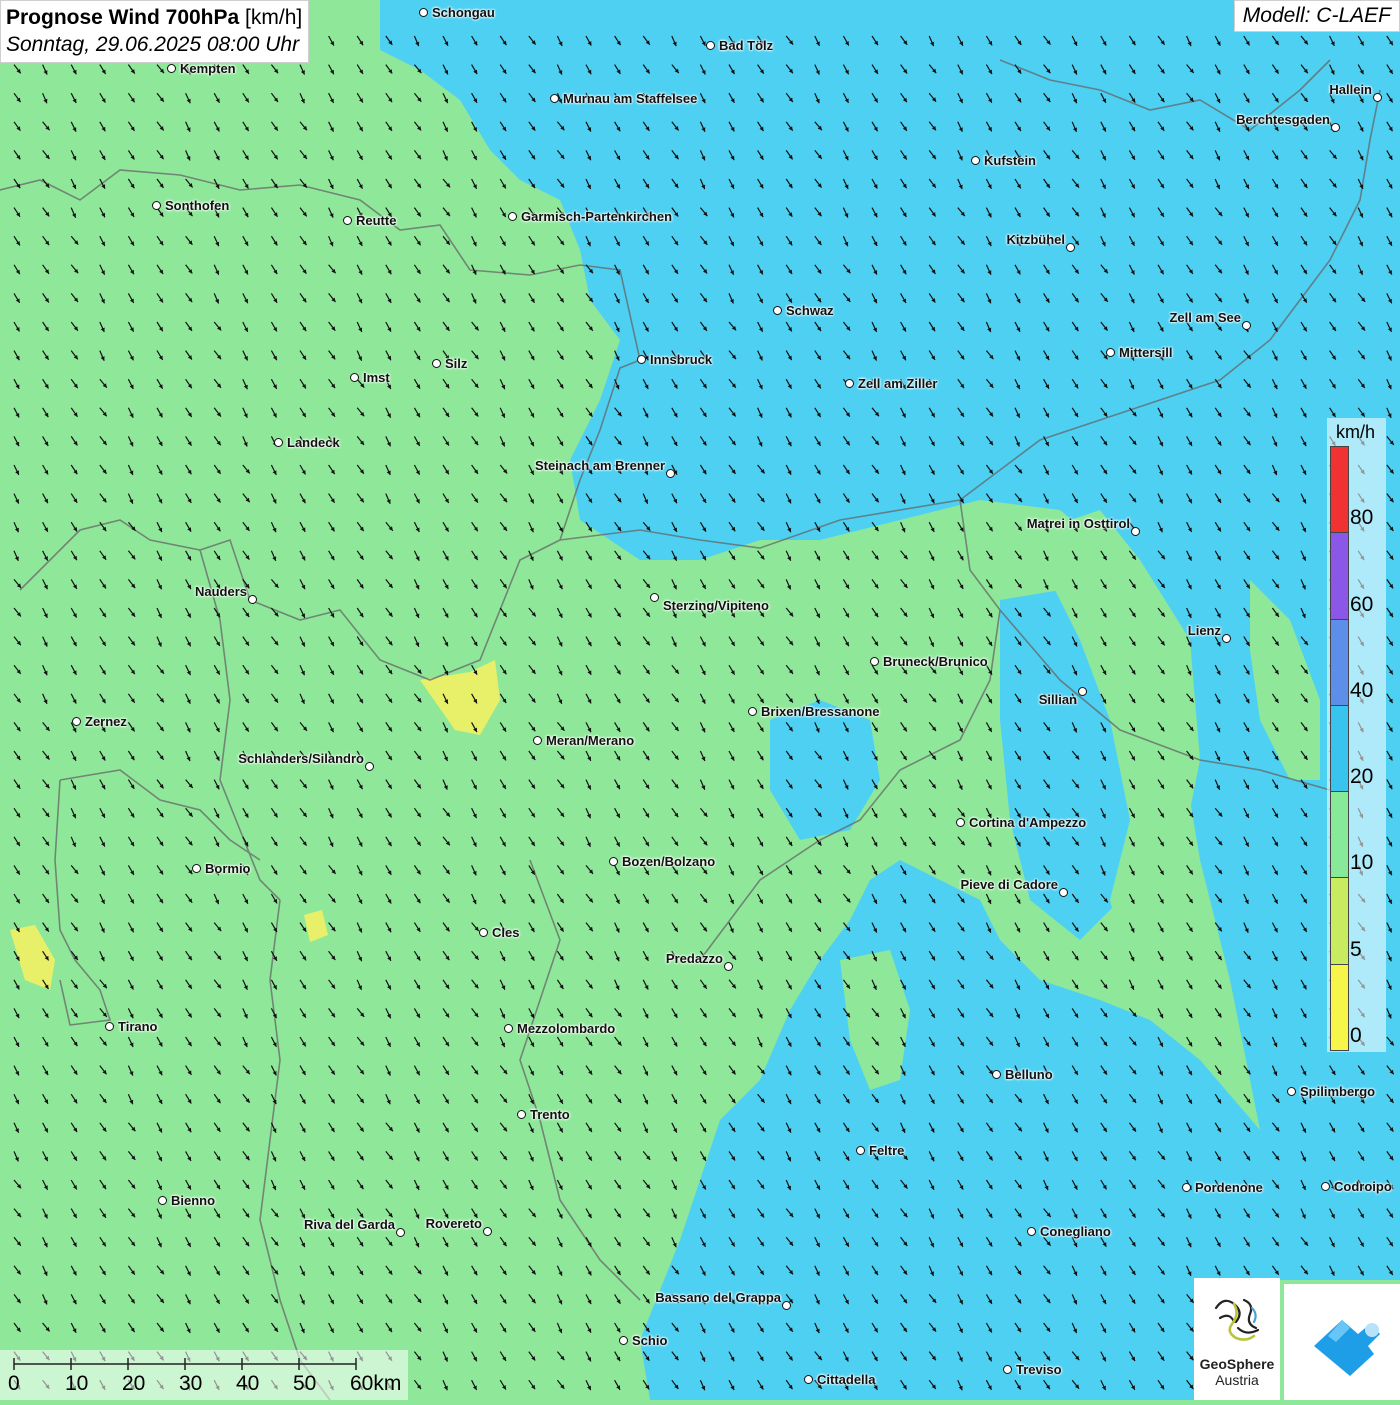 This screenshot has height=1405, width=1400. I want to click on city-label: Bruneck/Brunico, so click(935, 661).